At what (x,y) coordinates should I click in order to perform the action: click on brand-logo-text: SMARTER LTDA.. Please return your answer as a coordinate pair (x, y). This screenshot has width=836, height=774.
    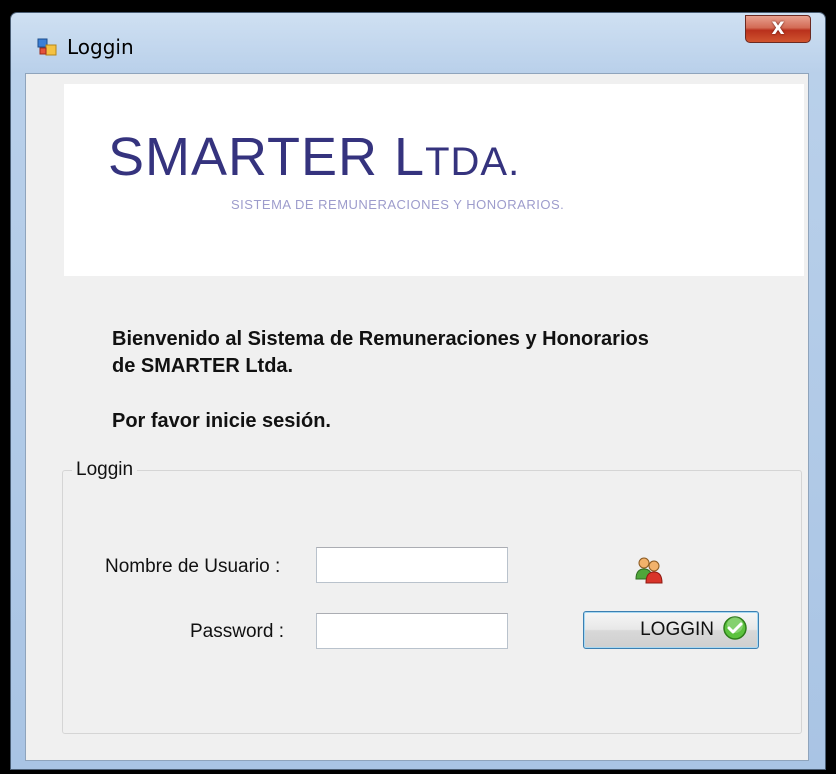
    Looking at the image, I should click on (314, 157).